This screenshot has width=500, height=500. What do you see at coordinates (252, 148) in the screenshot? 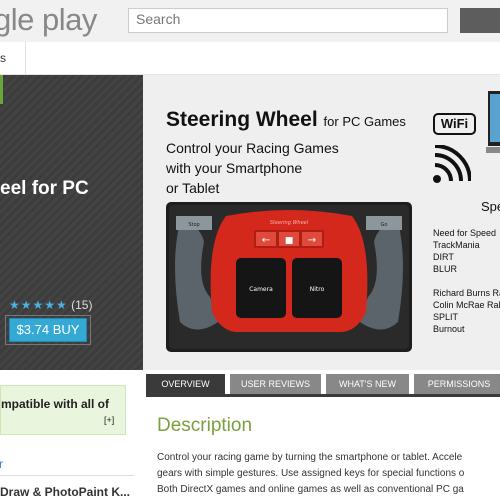
I see `promo-subtitle-line: Control your Racing Games` at bounding box center [252, 148].